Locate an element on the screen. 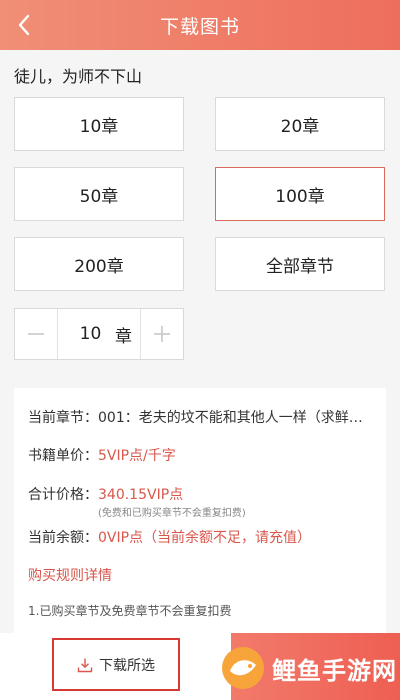 The width and height of the screenshot is (400, 700). option-200-chapters: 200章 is located at coordinates (99, 264).